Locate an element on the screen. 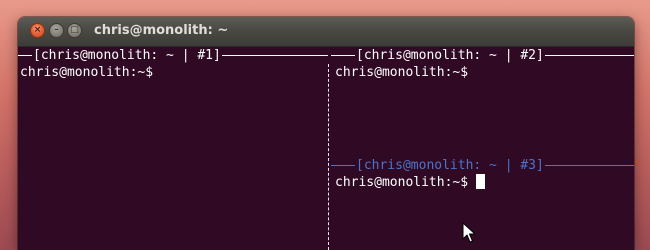  pane-border-1: [chris@monolith: ~ | #1] is located at coordinates (173, 55).